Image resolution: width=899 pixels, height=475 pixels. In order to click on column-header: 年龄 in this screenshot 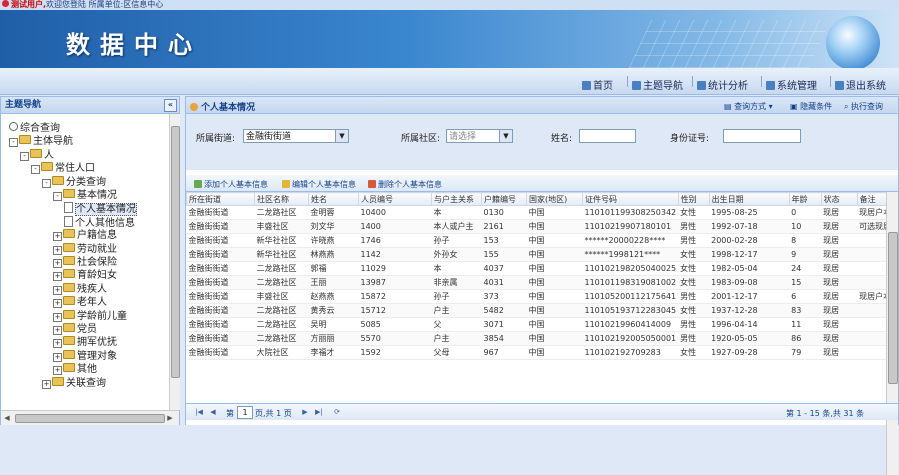, I will do `click(805, 199)`.